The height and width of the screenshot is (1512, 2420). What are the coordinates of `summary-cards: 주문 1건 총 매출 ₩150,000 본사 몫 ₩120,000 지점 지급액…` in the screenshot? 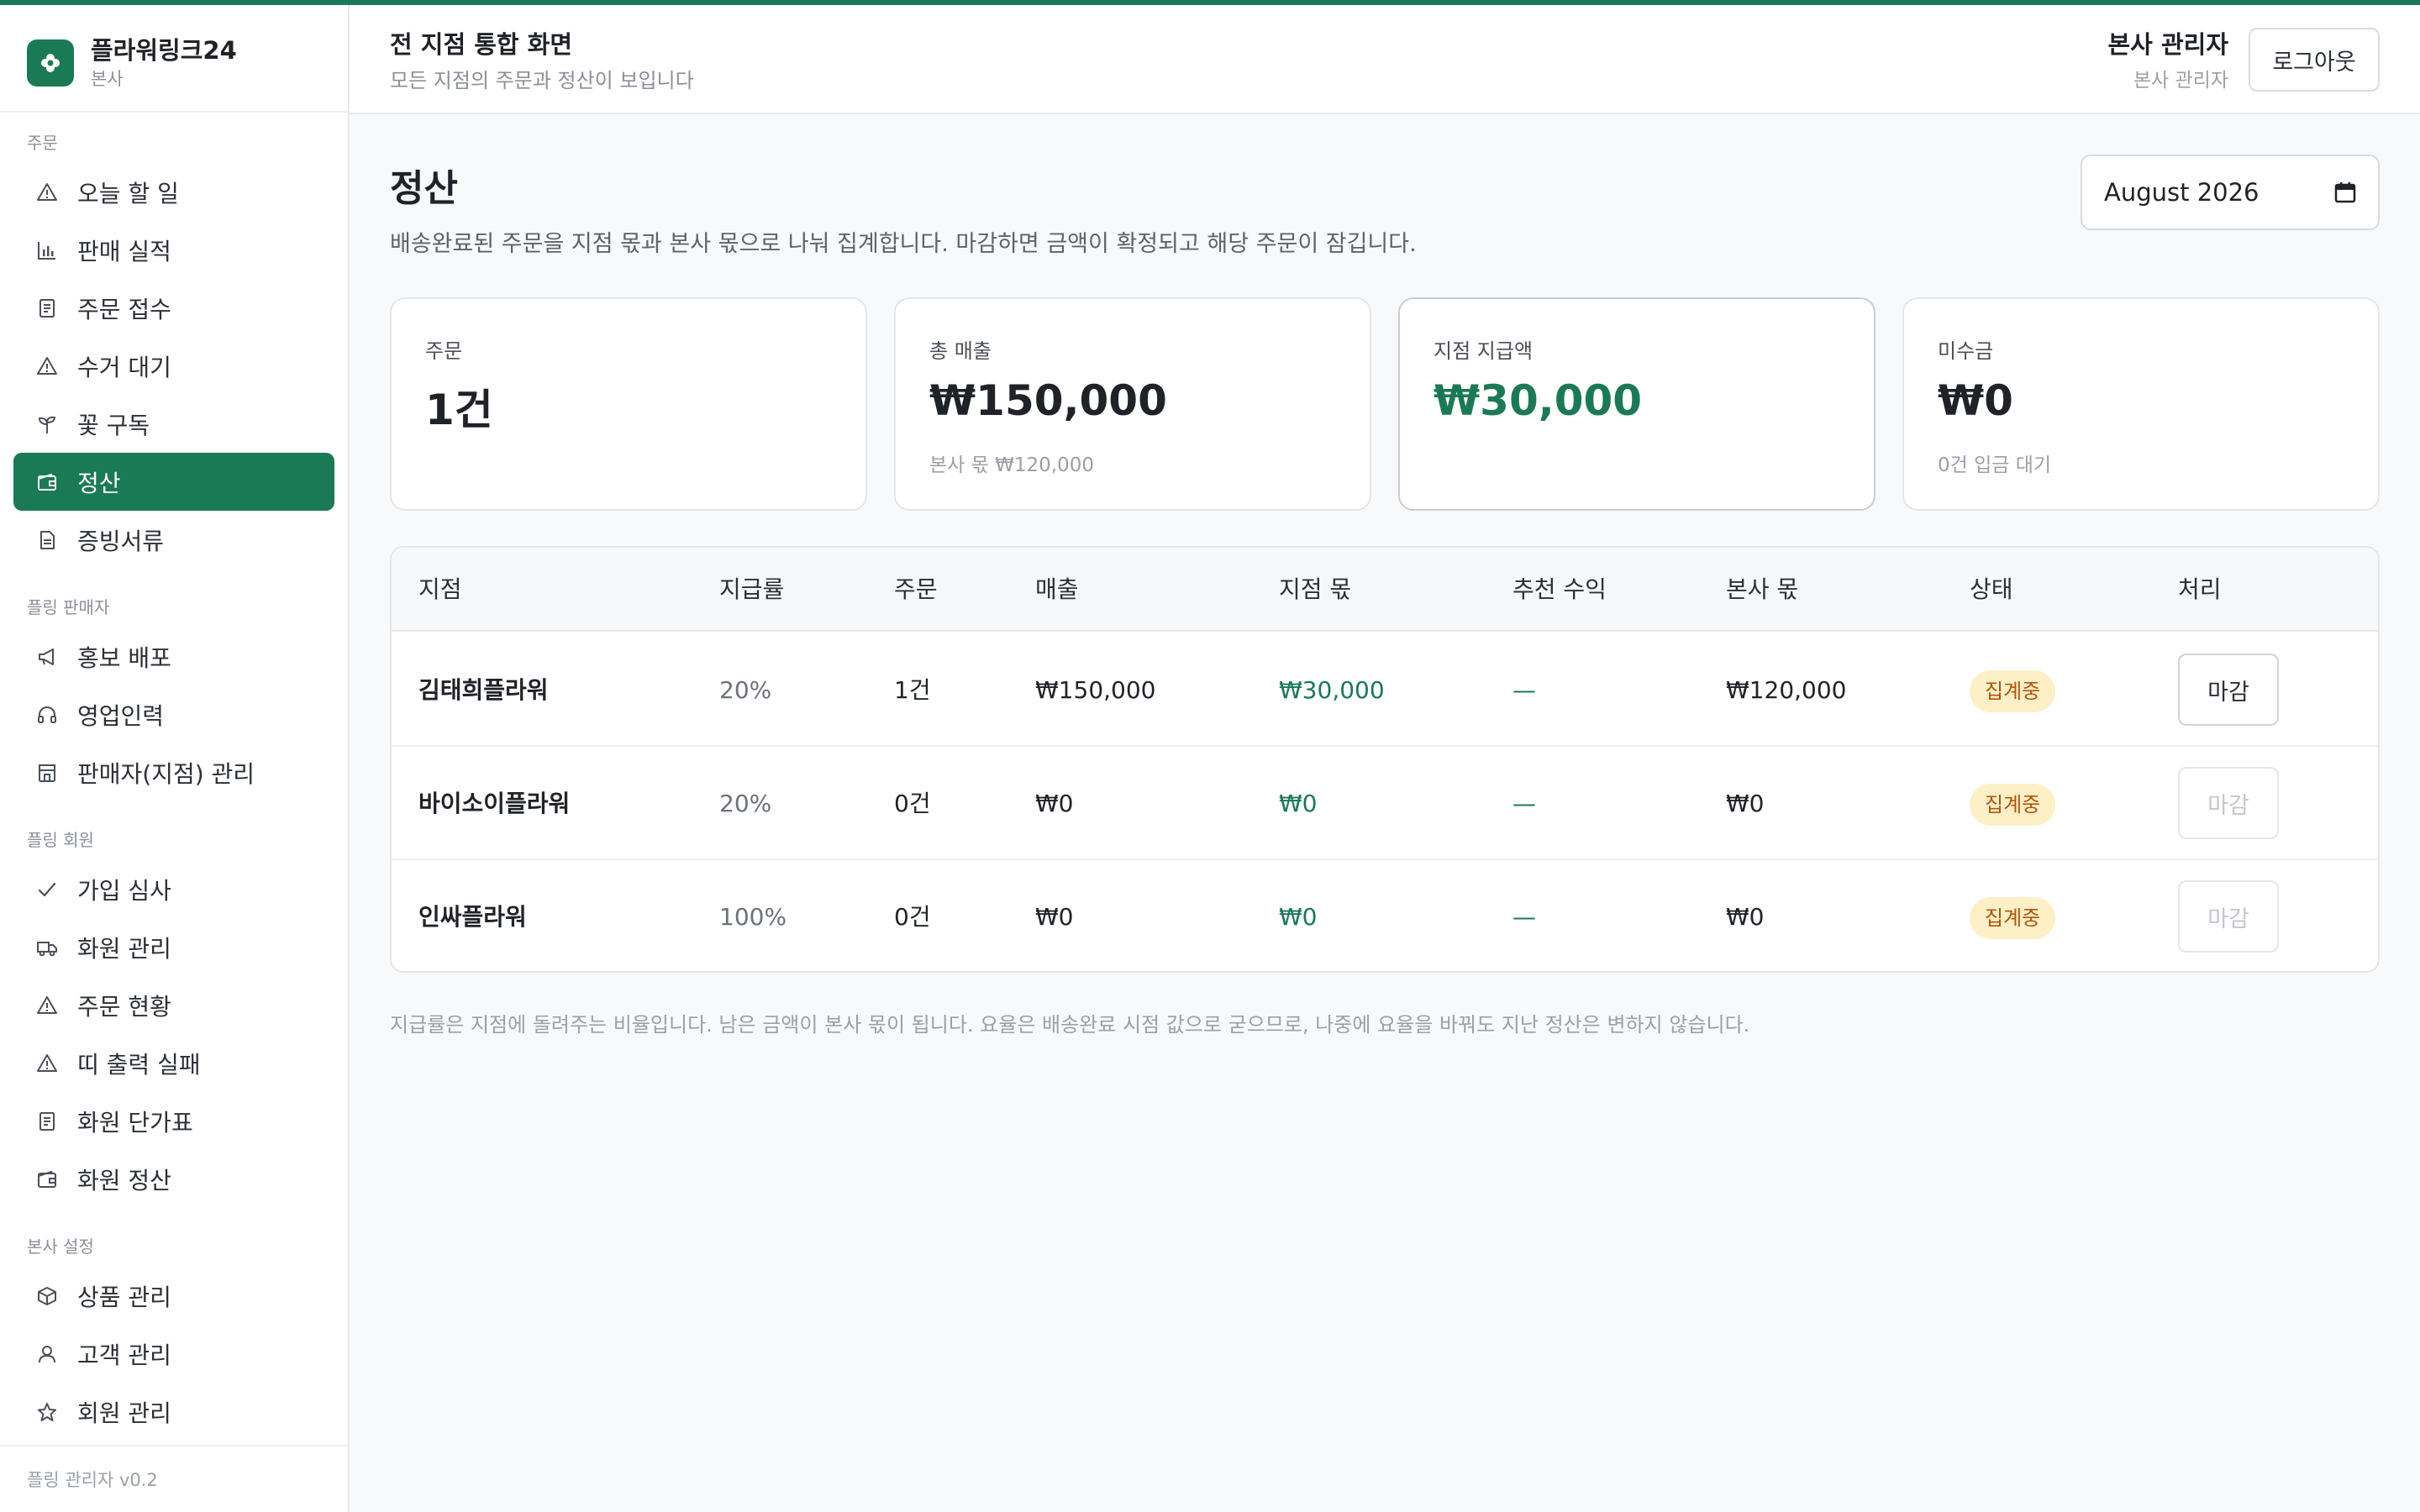 It's located at (1385, 404).